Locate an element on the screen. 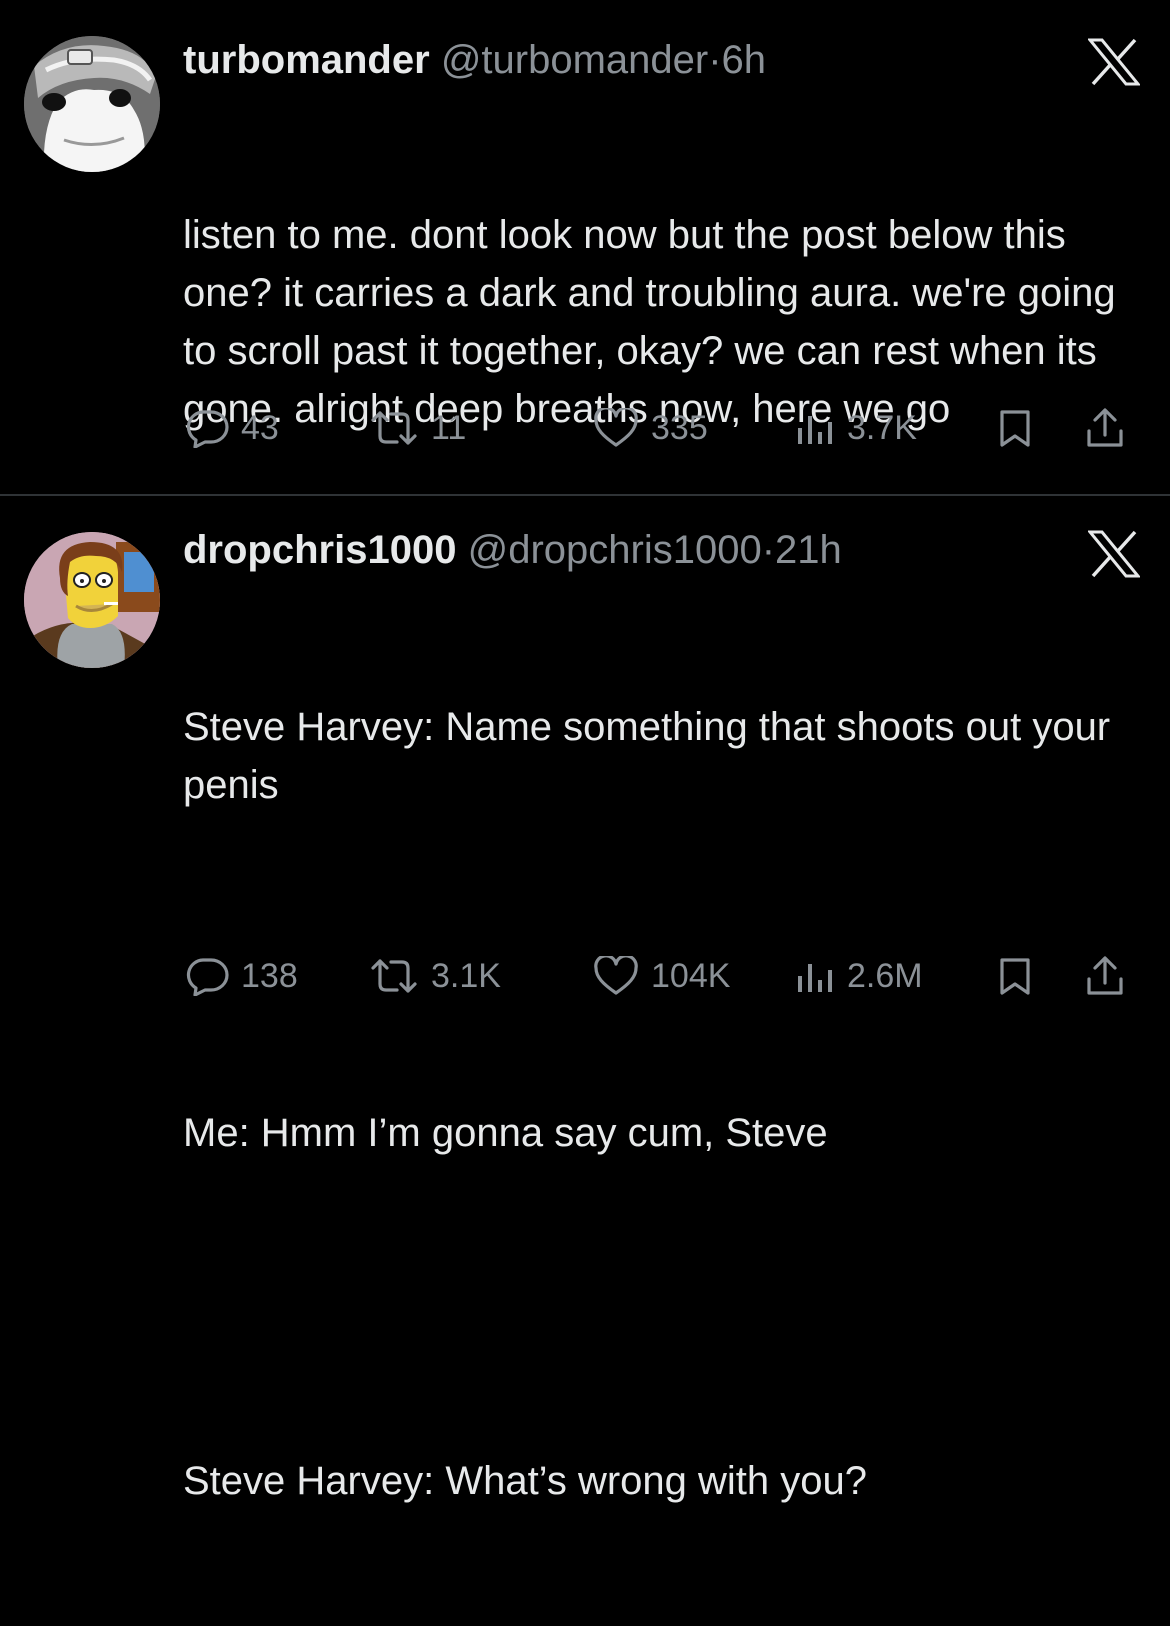  repost-button: 3.1K is located at coordinates (435, 976).